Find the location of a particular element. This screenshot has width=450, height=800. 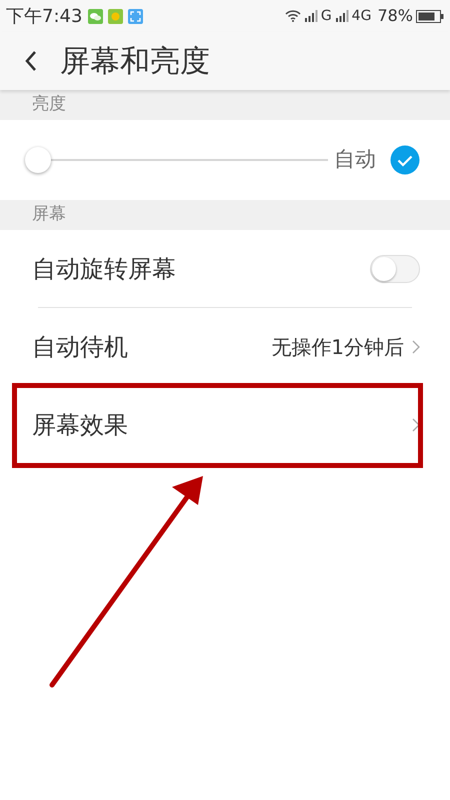

status-time: 下午7:43 is located at coordinates (44, 16).